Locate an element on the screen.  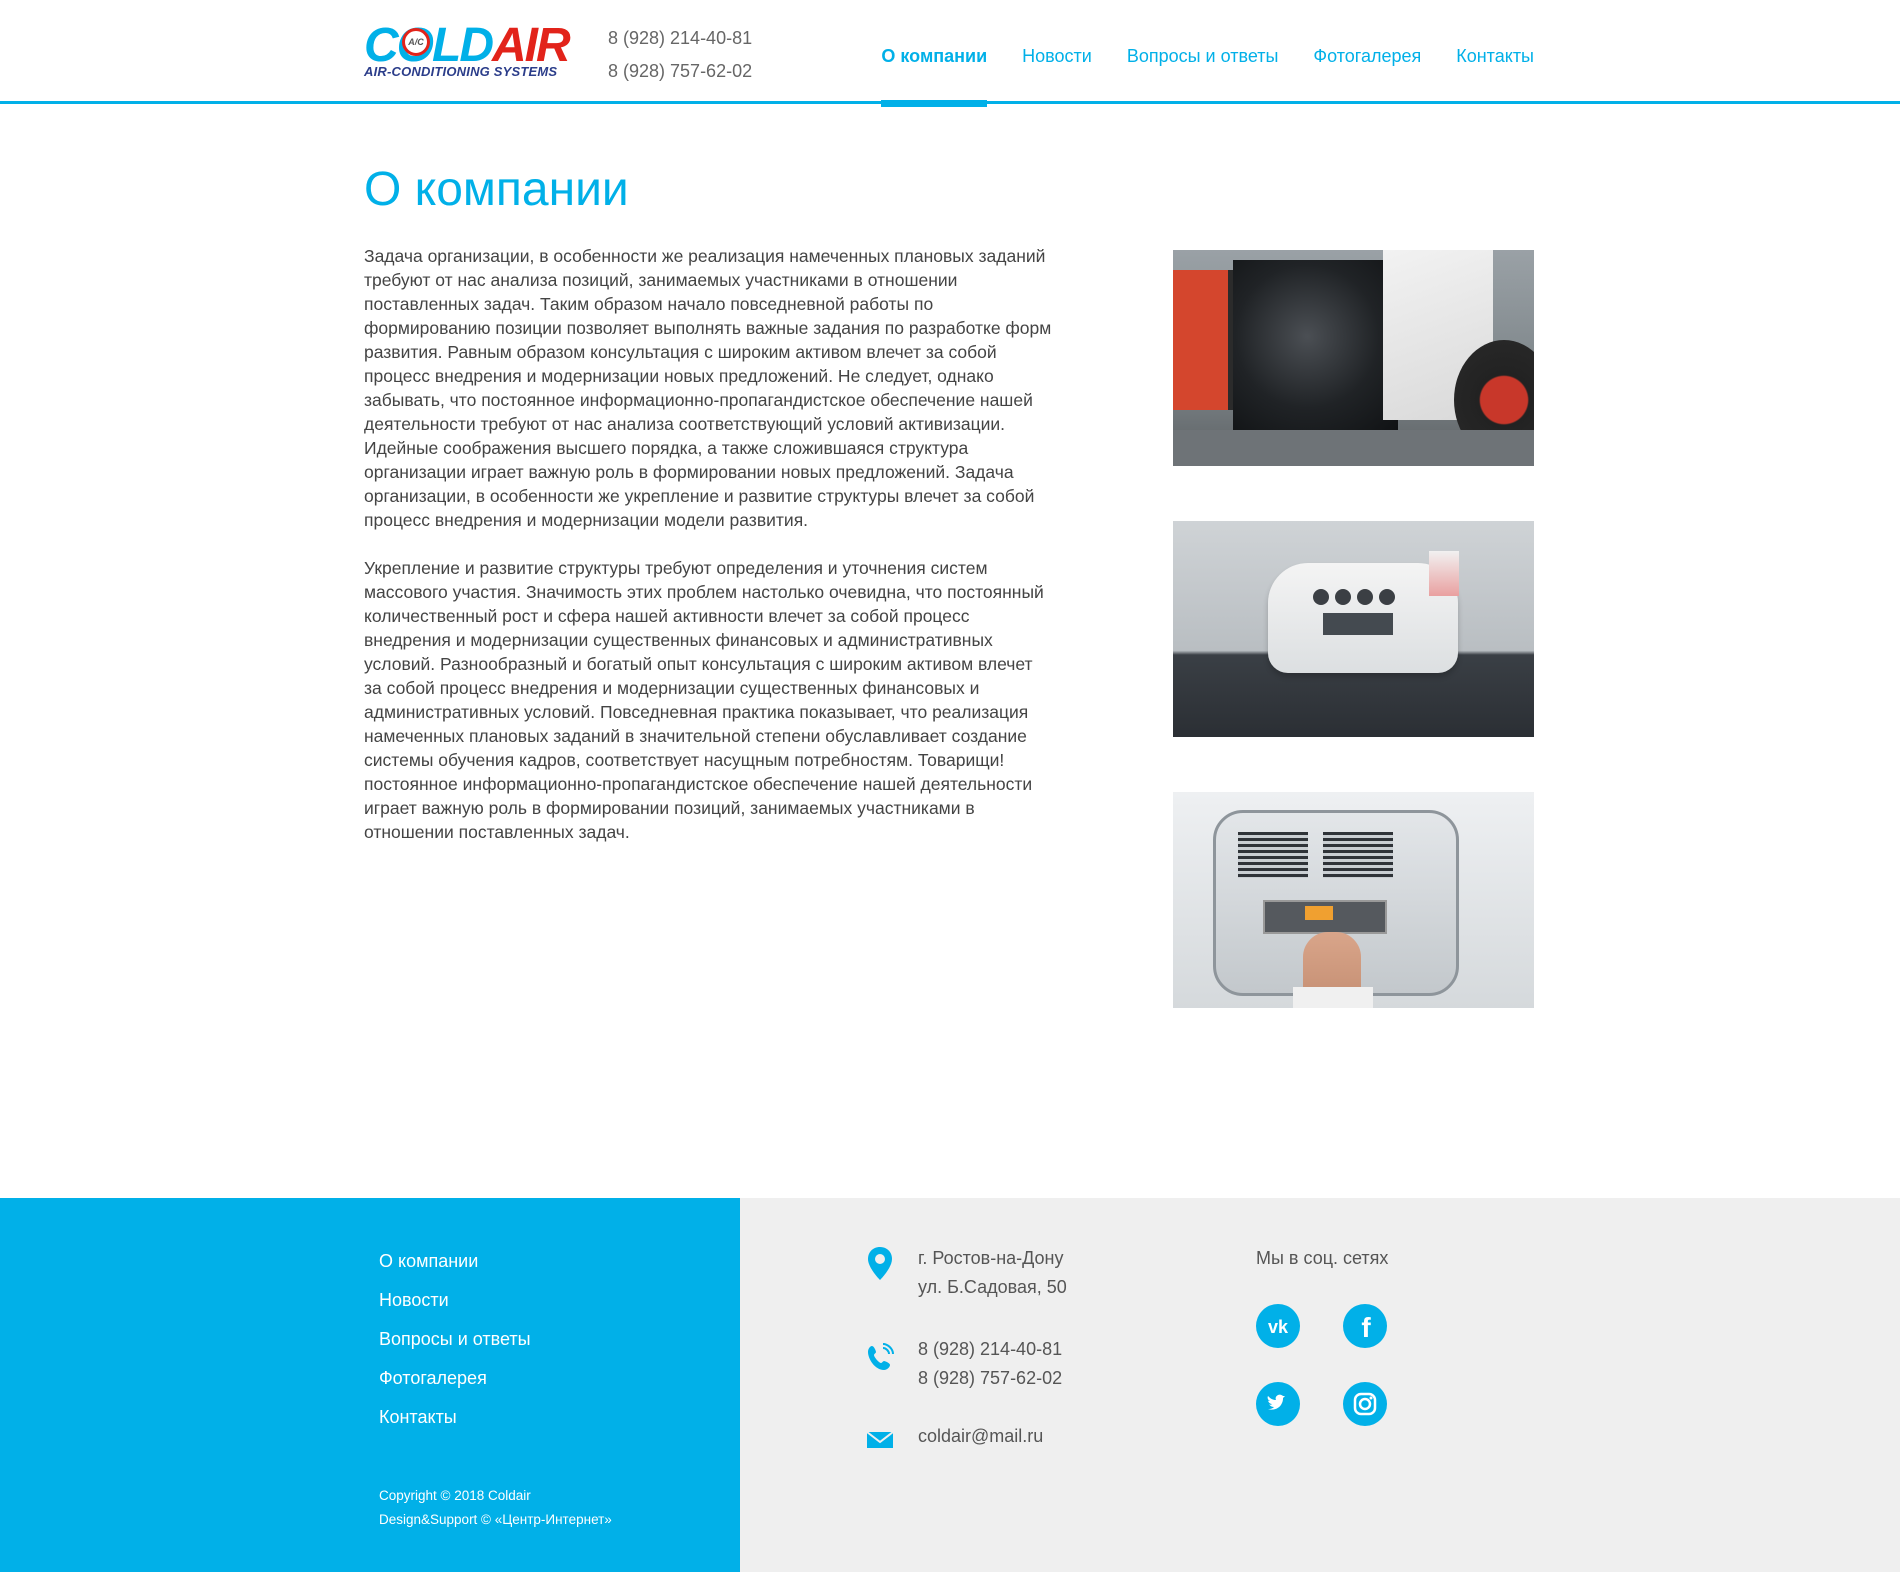
header-phone-2: 8 (928) 757-62-02 is located at coordinates (680, 71).